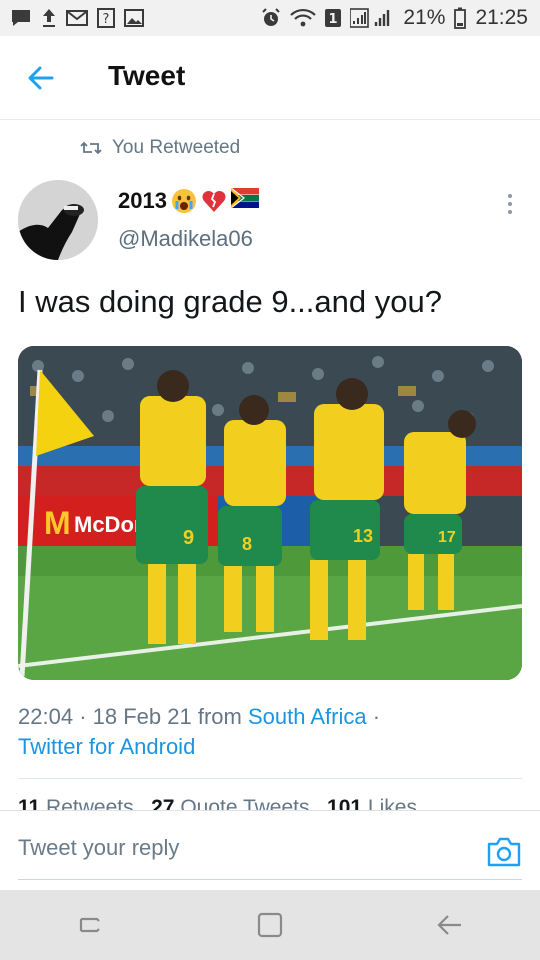 This screenshot has width=540, height=960. Describe the element at coordinates (447, 537) in the screenshot. I see `jersey-number: 17` at that location.